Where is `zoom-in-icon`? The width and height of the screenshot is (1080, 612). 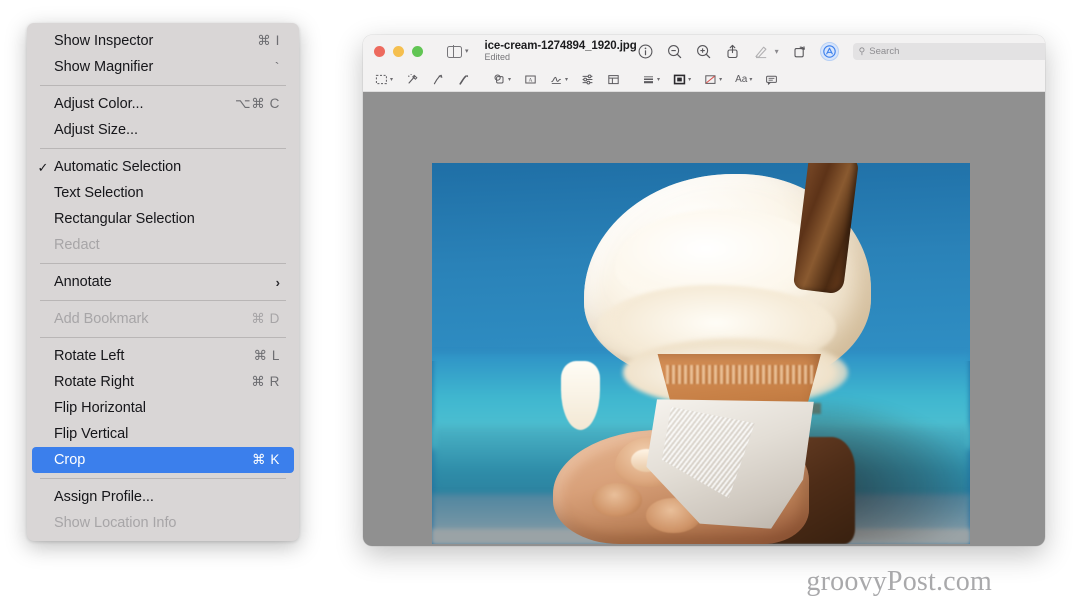
zoom-in-icon is located at coordinates (703, 51).